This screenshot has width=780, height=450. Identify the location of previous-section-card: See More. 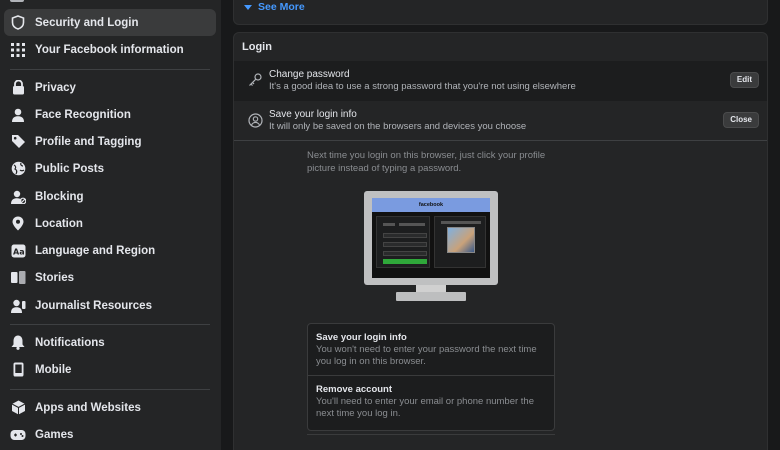
(500, 12).